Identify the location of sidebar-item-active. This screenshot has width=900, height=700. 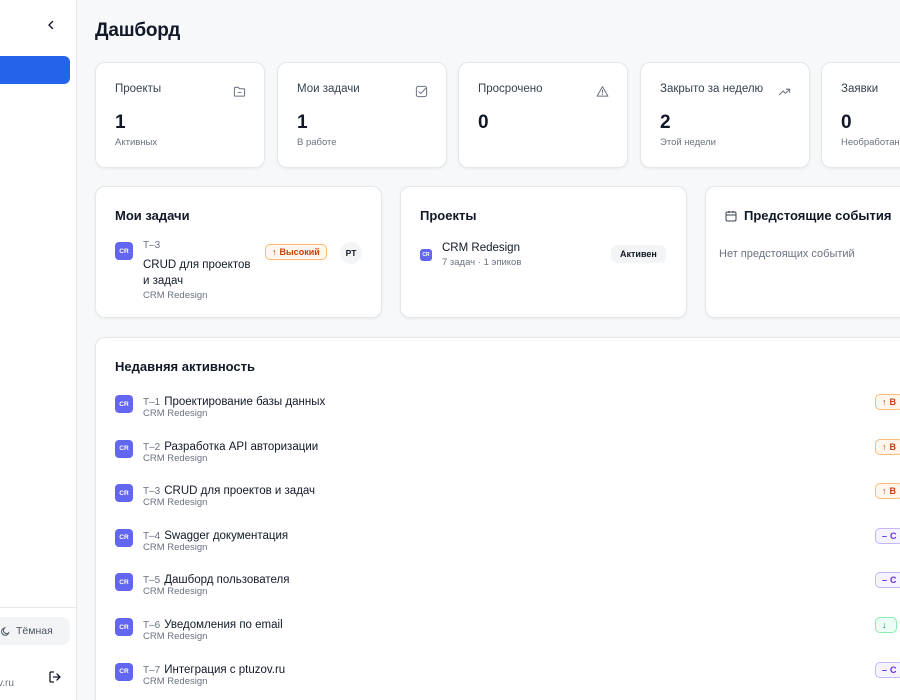
(35, 70).